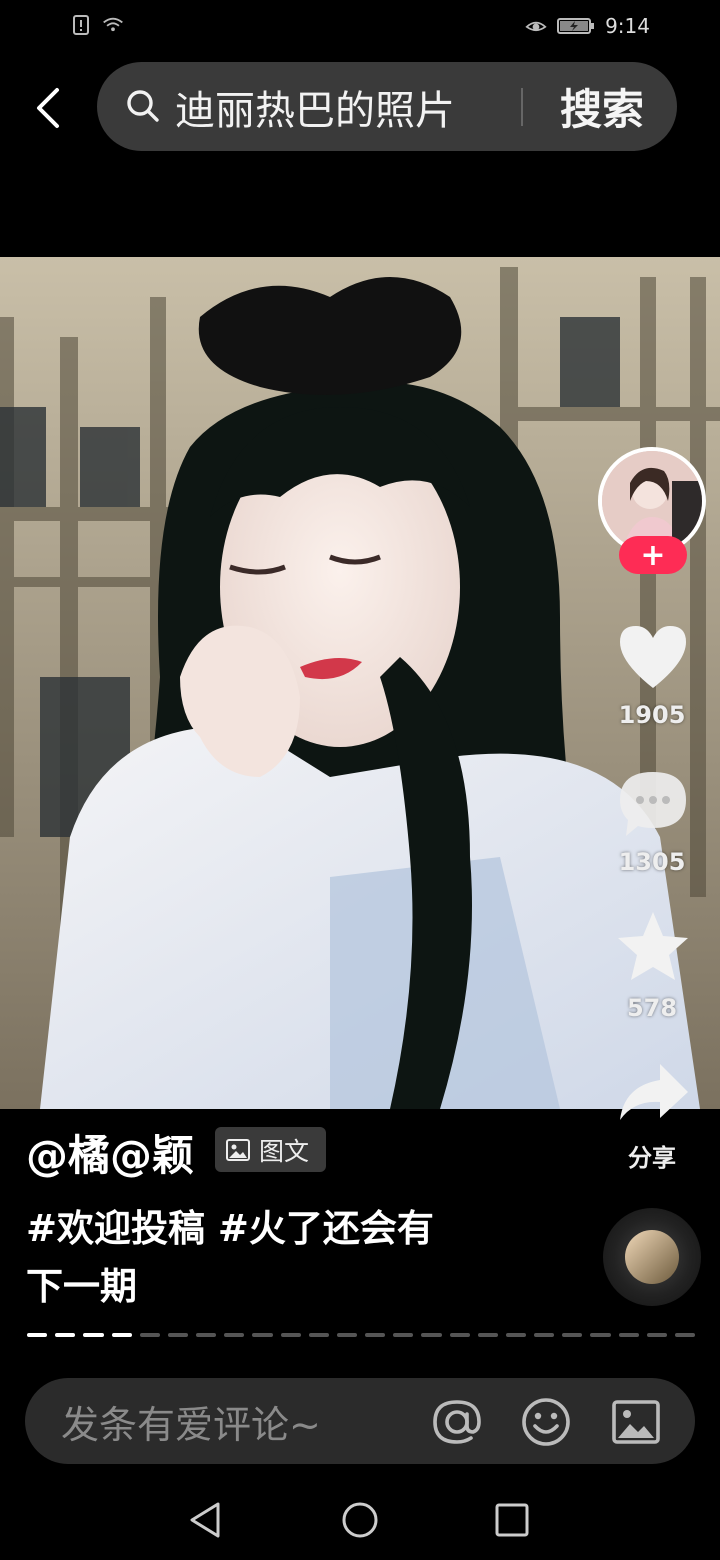 The height and width of the screenshot is (1560, 720). Describe the element at coordinates (653, 657) in the screenshot. I see `heart-icon` at that location.